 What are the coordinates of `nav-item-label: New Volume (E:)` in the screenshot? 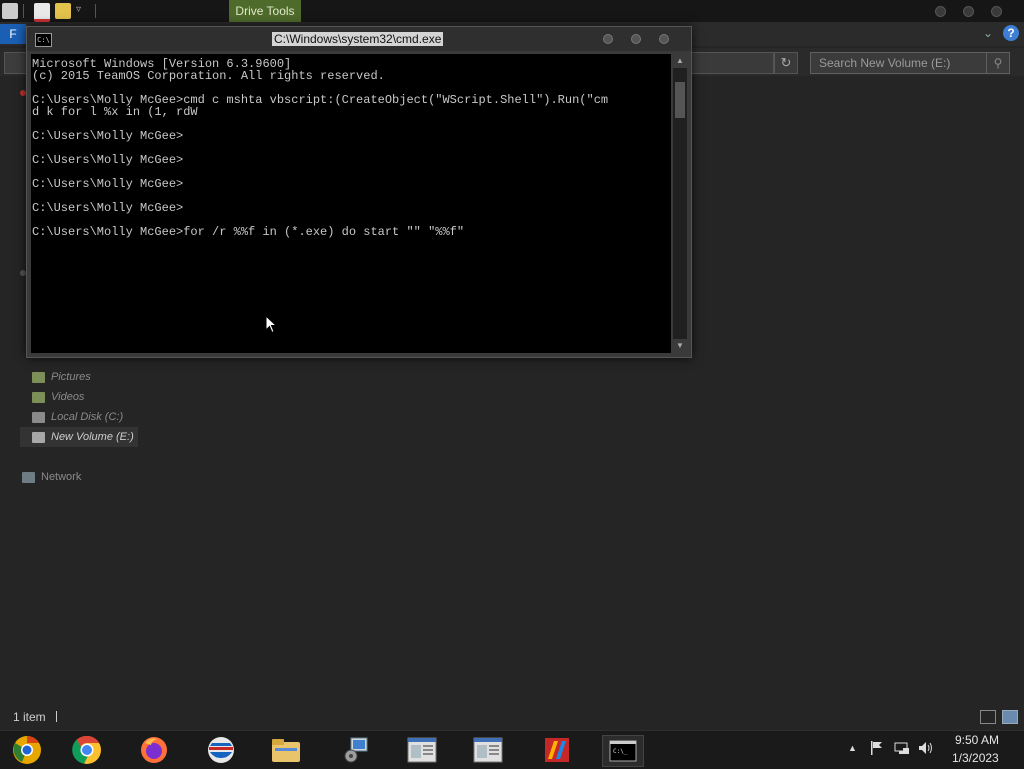 It's located at (92, 437).